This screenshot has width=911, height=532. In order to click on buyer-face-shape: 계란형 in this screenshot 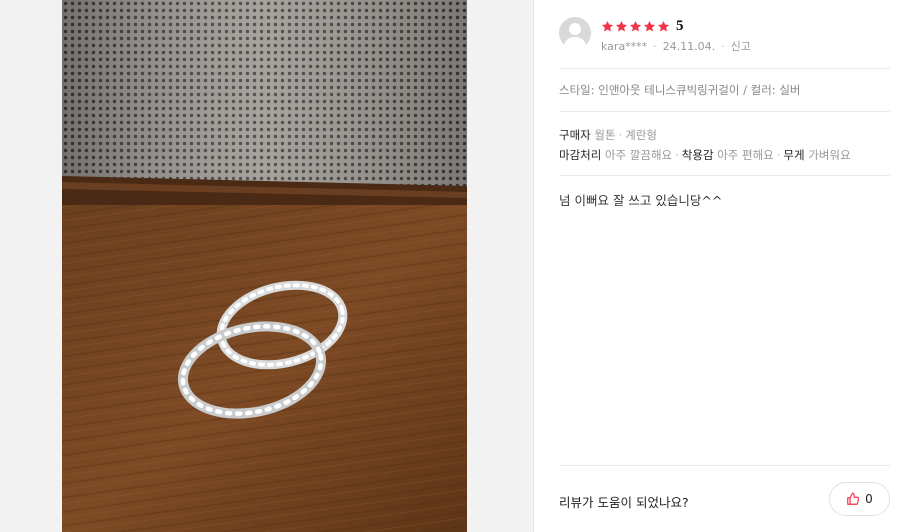, I will do `click(641, 135)`.